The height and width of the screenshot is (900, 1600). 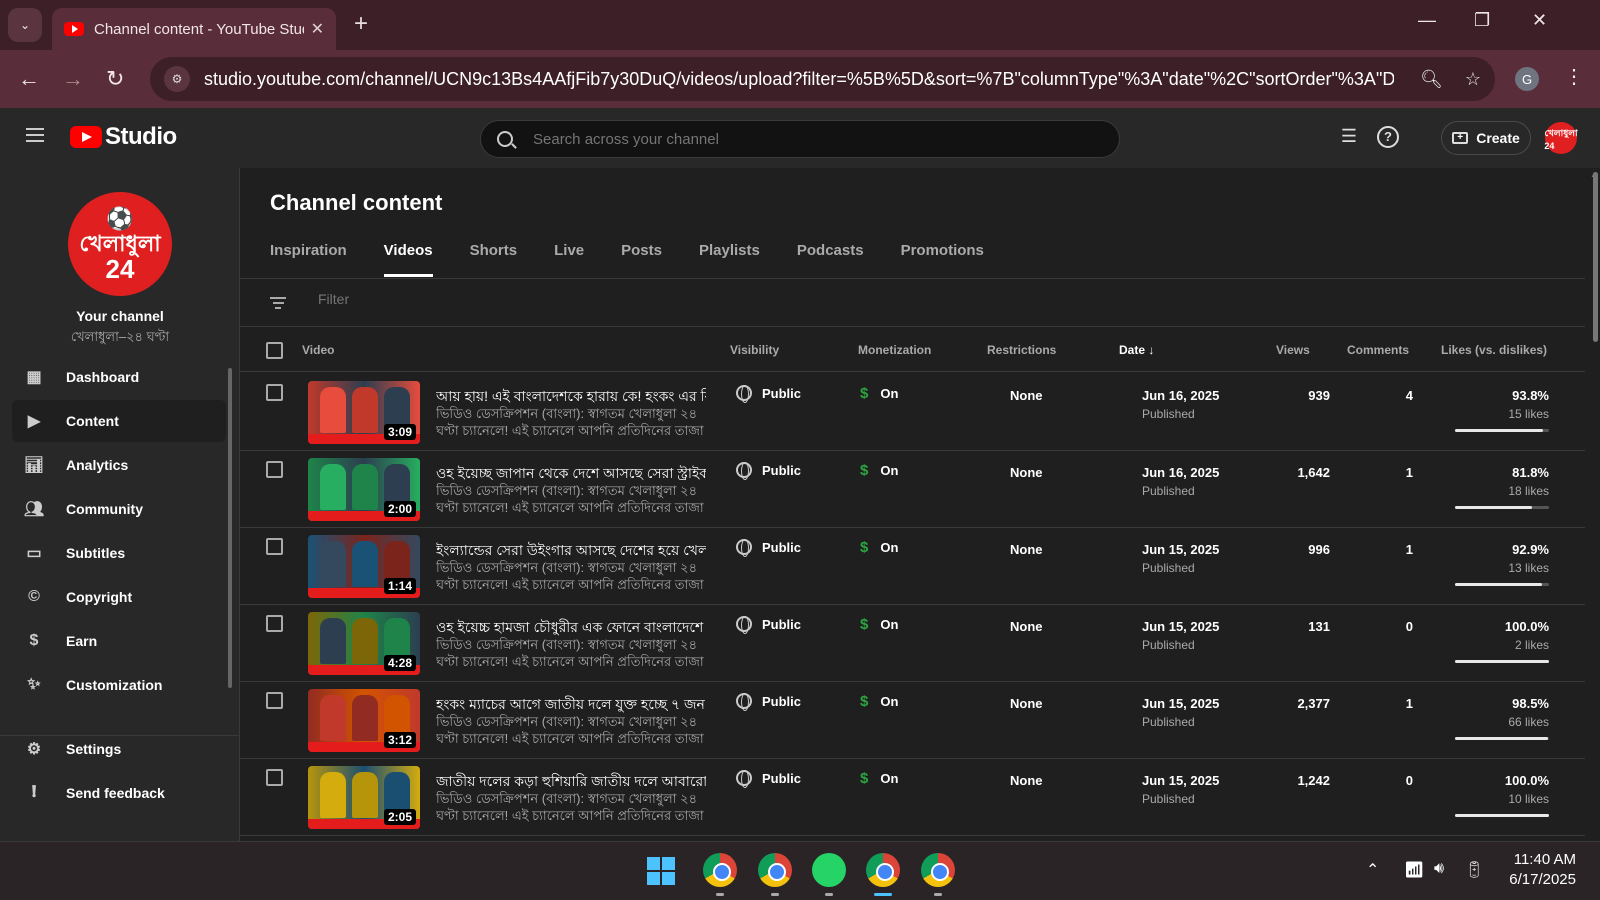 What do you see at coordinates (120, 244) in the screenshot?
I see `channel-avatar: ⚽ খেলাধুলা 24` at bounding box center [120, 244].